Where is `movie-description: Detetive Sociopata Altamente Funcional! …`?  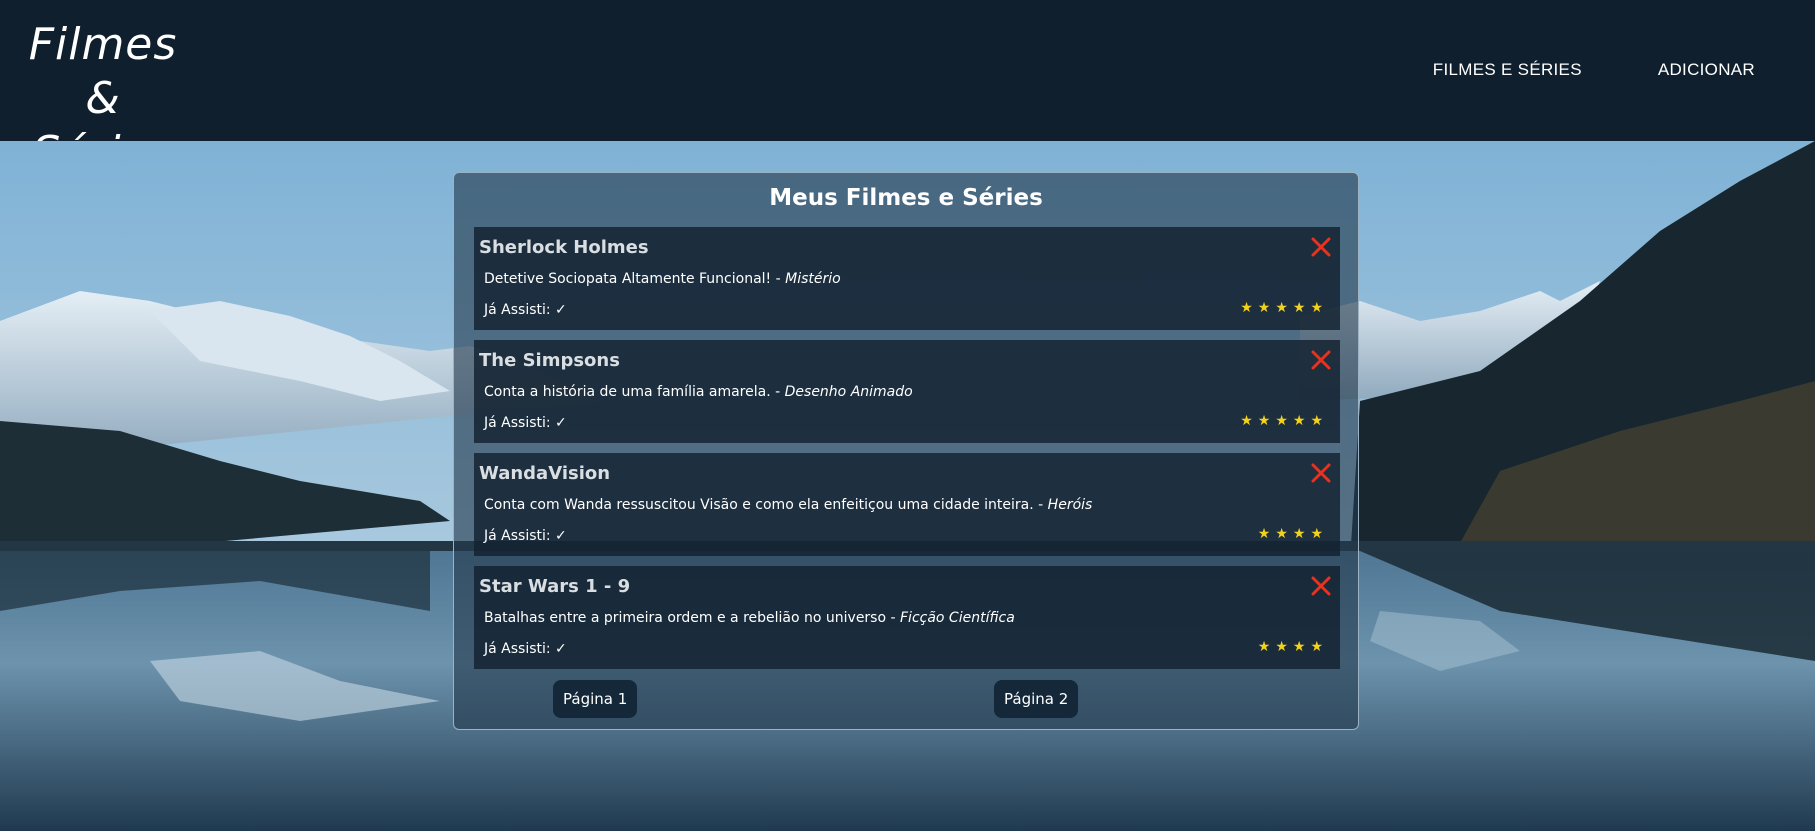 movie-description: Detetive Sociopata Altamente Funcional! … is located at coordinates (662, 279).